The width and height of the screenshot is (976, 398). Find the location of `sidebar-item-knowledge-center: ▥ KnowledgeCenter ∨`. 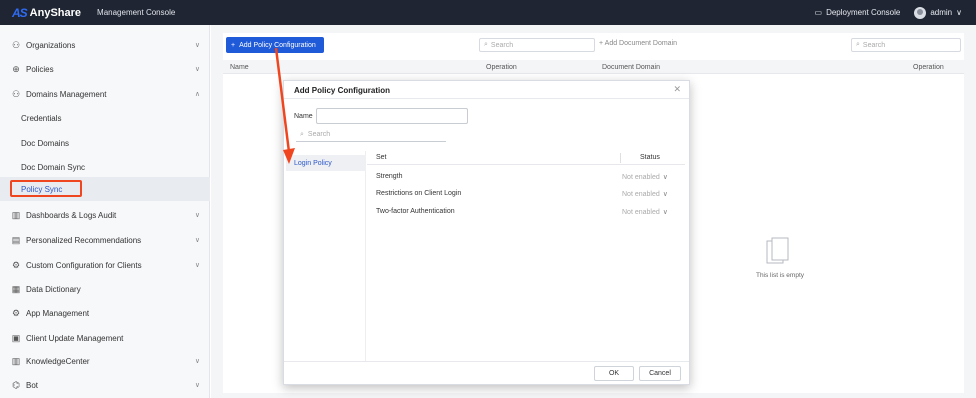

sidebar-item-knowledge-center: ▥ KnowledgeCenter ∨ is located at coordinates (105, 361).